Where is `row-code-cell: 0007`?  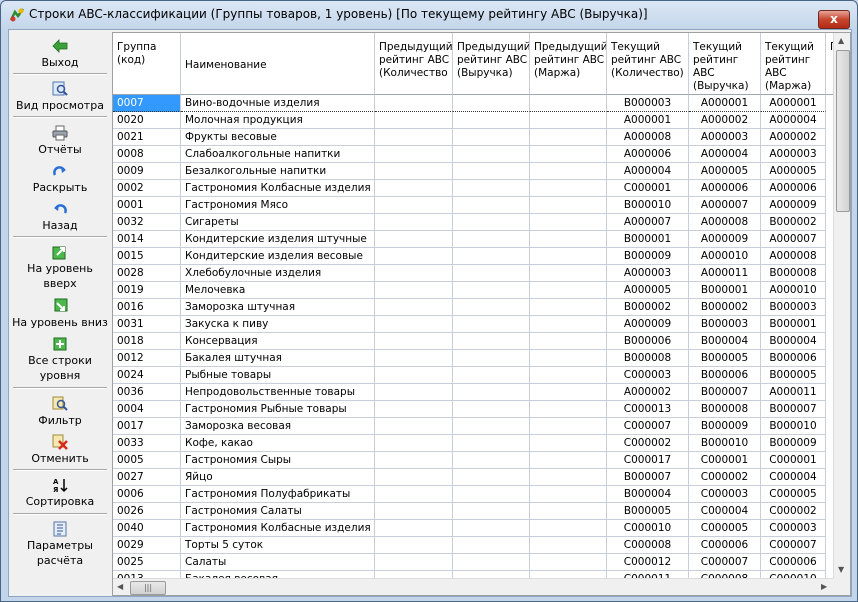
row-code-cell: 0007 is located at coordinates (147, 103).